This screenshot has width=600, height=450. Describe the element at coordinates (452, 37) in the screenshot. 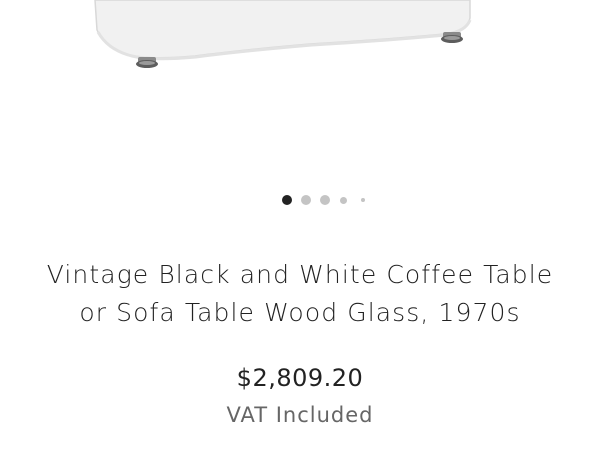

I see `table-foot-right` at that location.